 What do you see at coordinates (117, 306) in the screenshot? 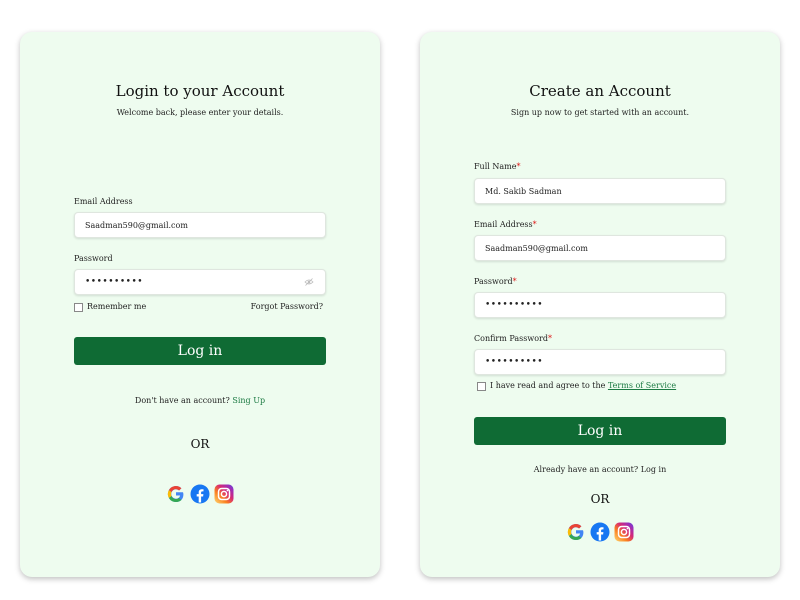
I see `remember-label: Remember me` at bounding box center [117, 306].